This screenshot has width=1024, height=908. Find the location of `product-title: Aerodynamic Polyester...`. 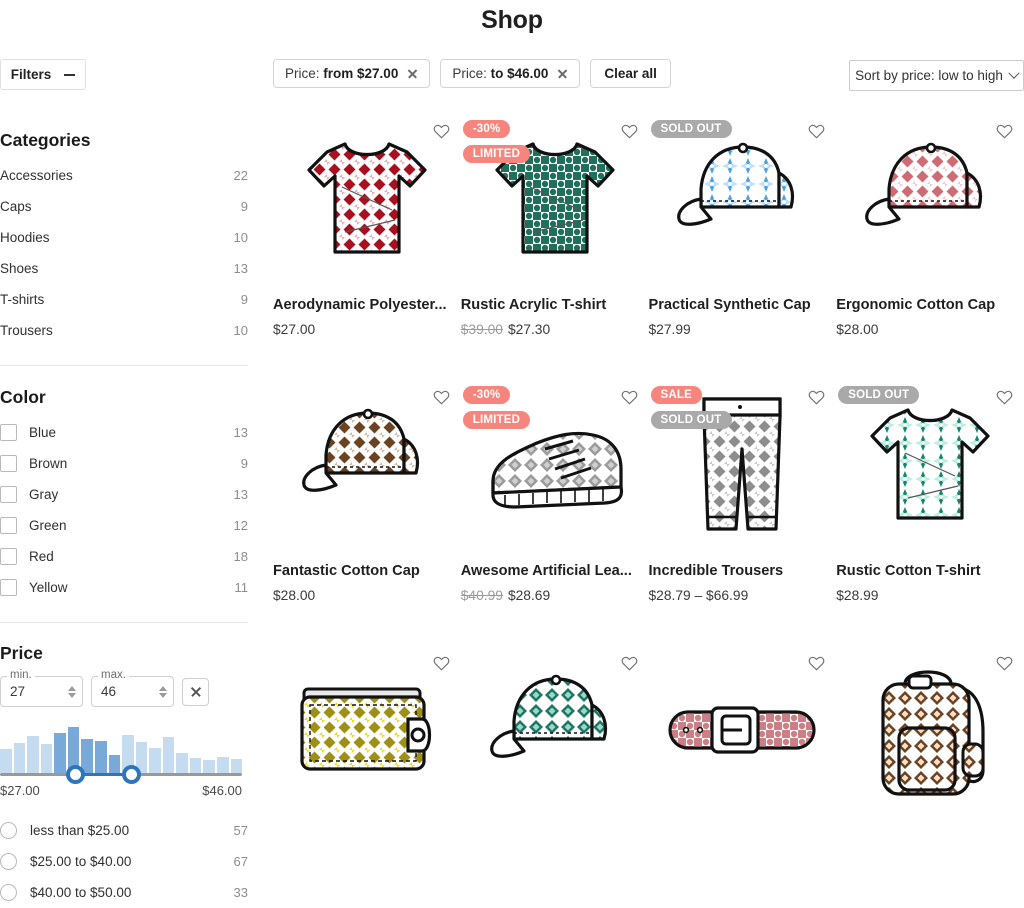

product-title: Aerodynamic Polyester... is located at coordinates (360, 305).